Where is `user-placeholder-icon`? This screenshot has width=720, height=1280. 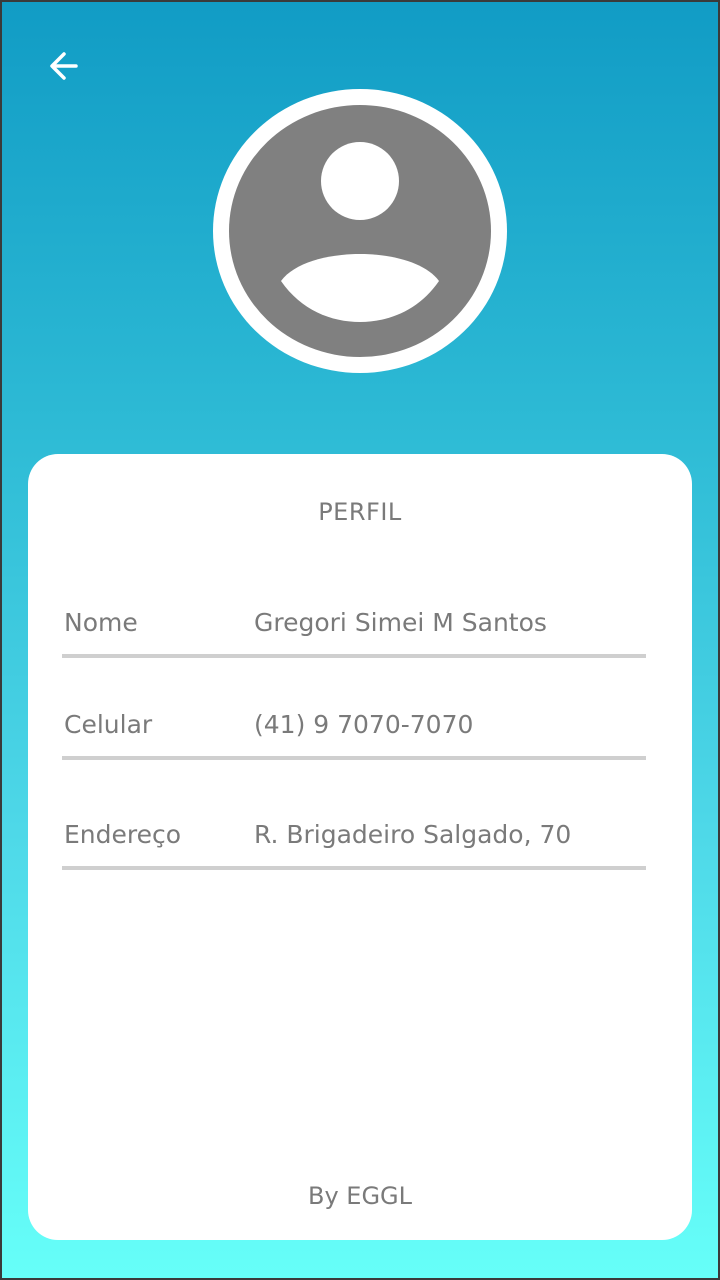 user-placeholder-icon is located at coordinates (360, 232).